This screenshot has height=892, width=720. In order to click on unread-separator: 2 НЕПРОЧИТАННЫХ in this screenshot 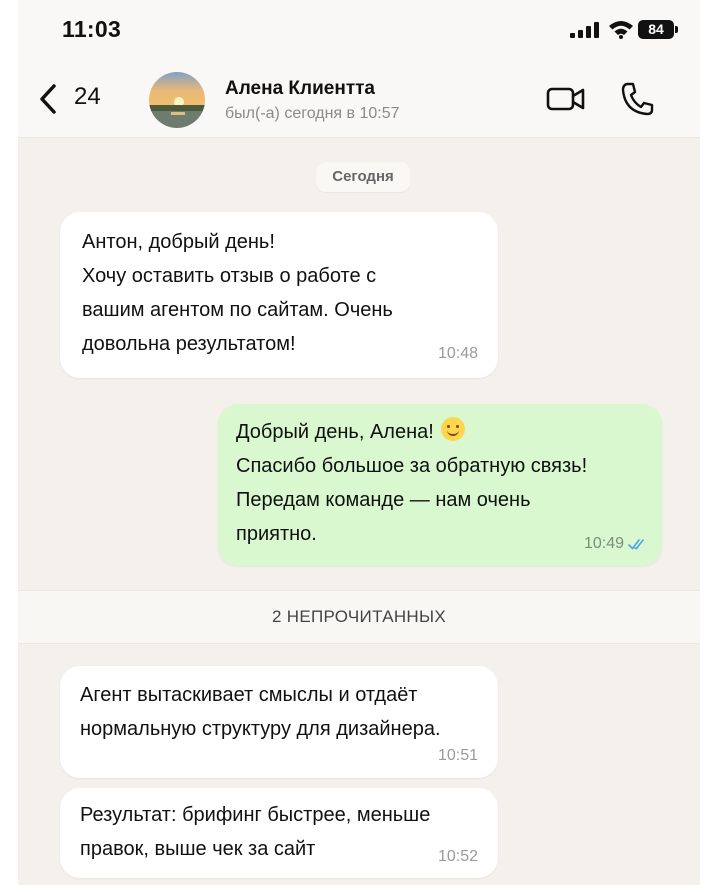, I will do `click(359, 617)`.